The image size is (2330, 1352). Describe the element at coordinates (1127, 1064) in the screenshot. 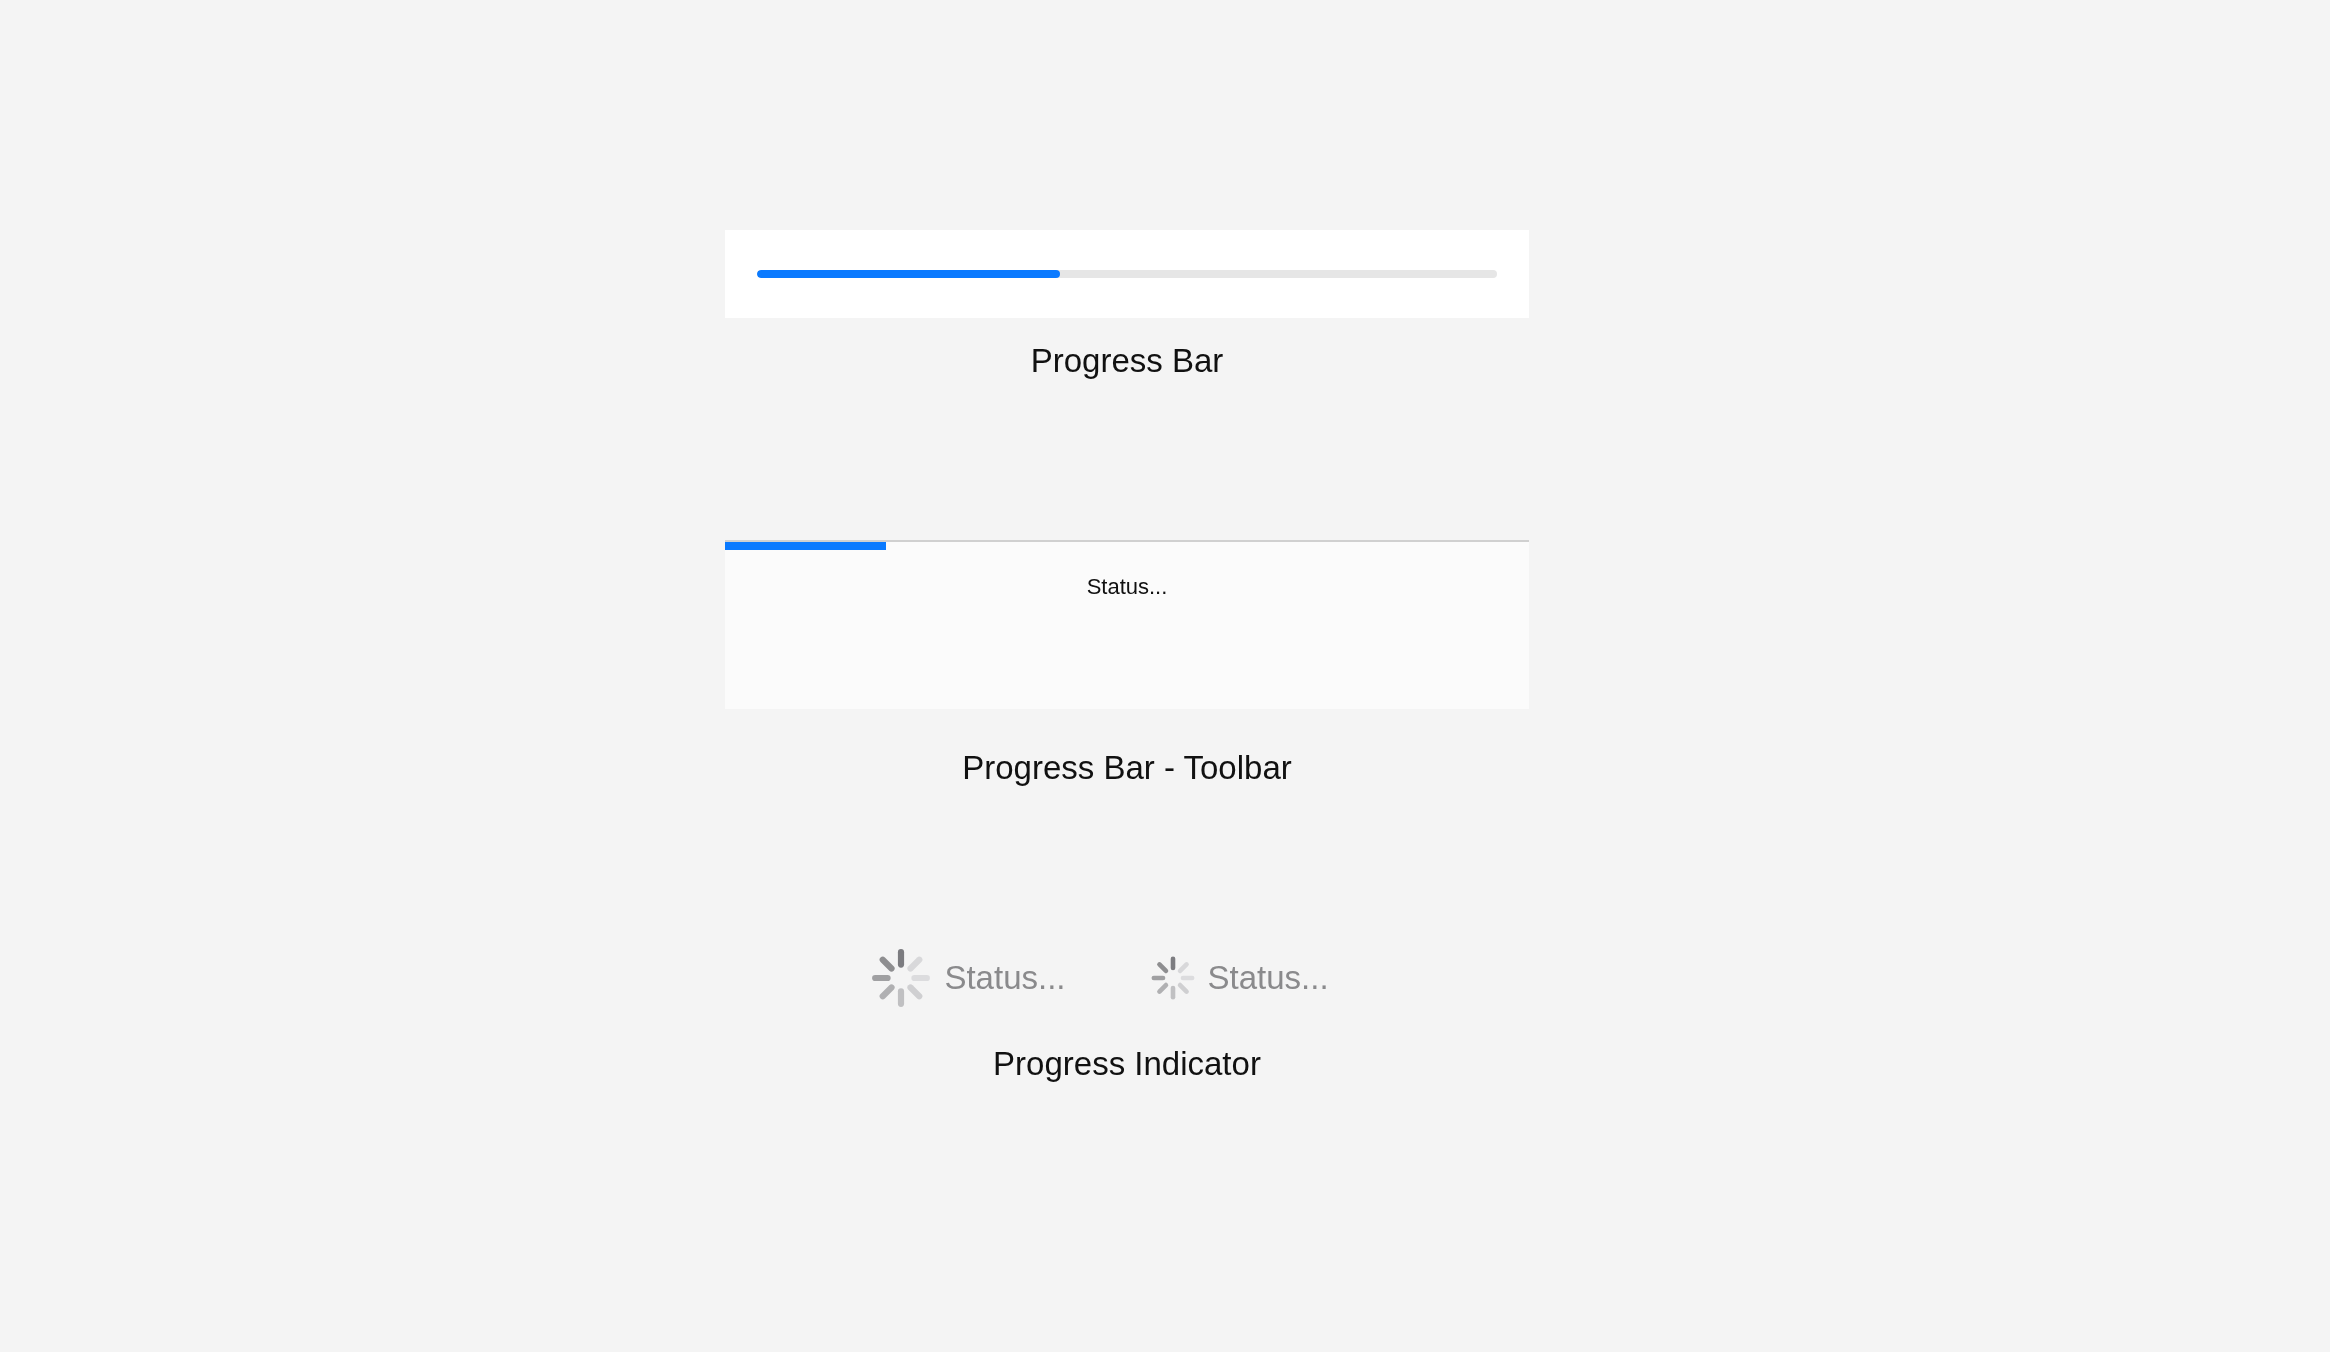

I see `section-title: Progress Indicator` at that location.